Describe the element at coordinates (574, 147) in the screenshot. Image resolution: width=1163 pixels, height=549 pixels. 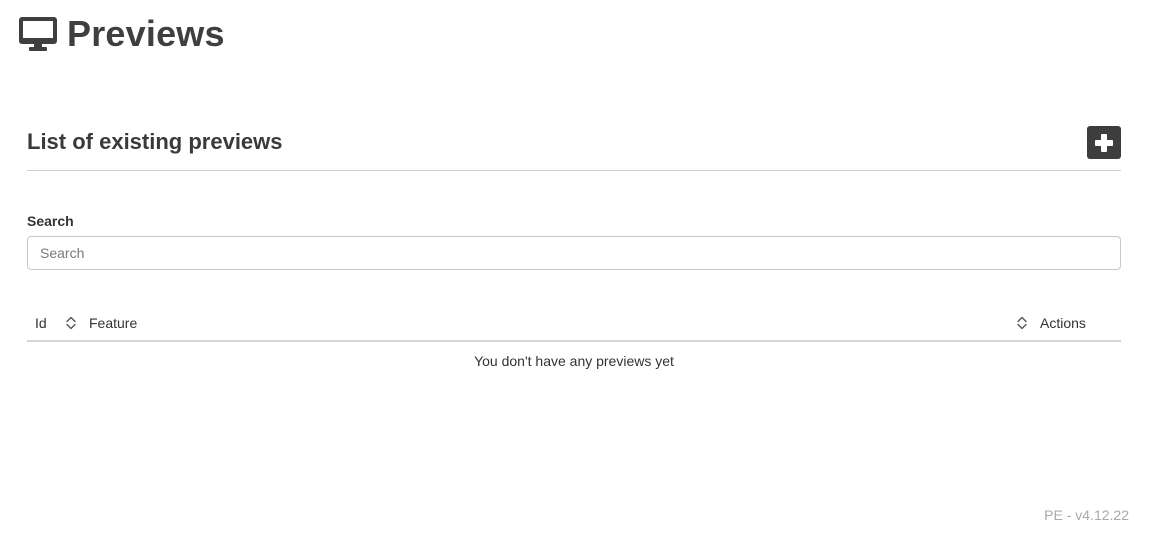
I see `previews-list-header: List of existing previews` at that location.